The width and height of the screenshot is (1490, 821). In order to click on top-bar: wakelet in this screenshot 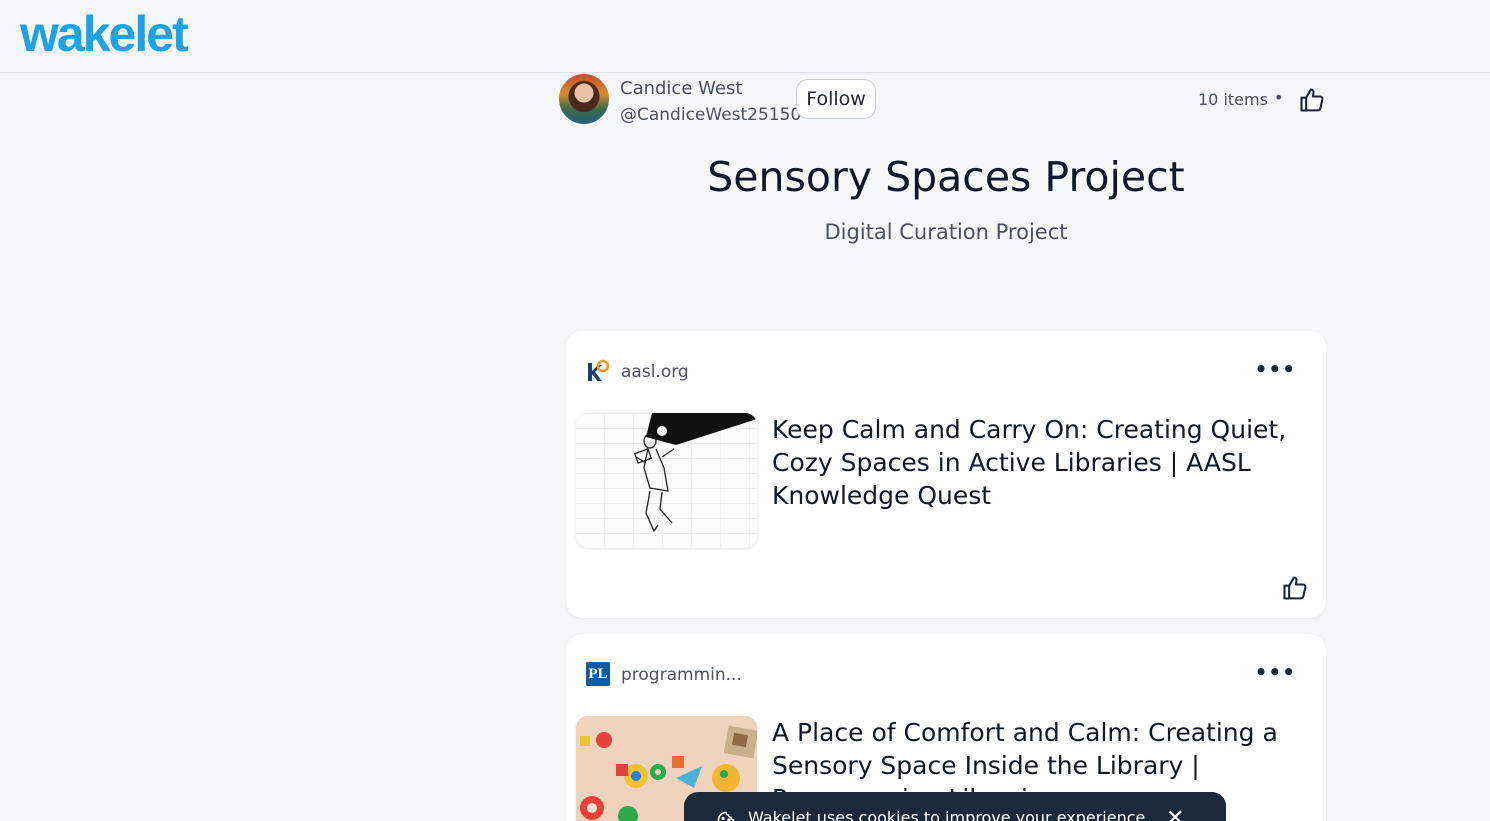, I will do `click(745, 36)`.